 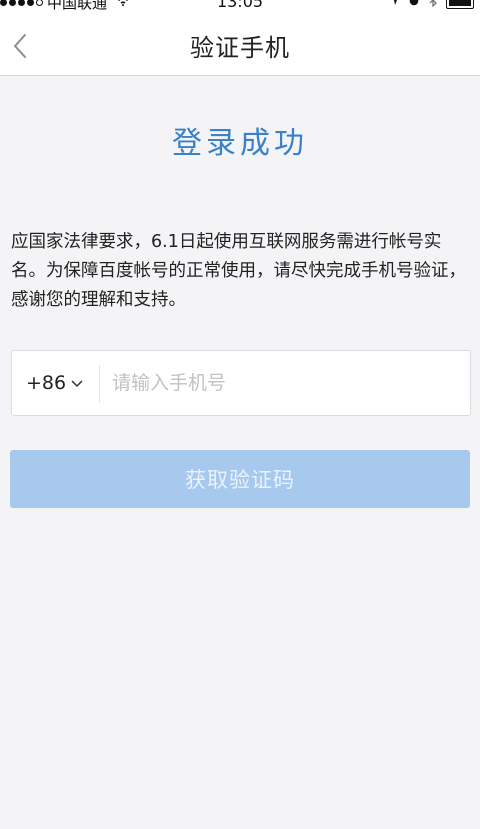 I want to click on phone-input-group: +86, so click(x=241, y=383).